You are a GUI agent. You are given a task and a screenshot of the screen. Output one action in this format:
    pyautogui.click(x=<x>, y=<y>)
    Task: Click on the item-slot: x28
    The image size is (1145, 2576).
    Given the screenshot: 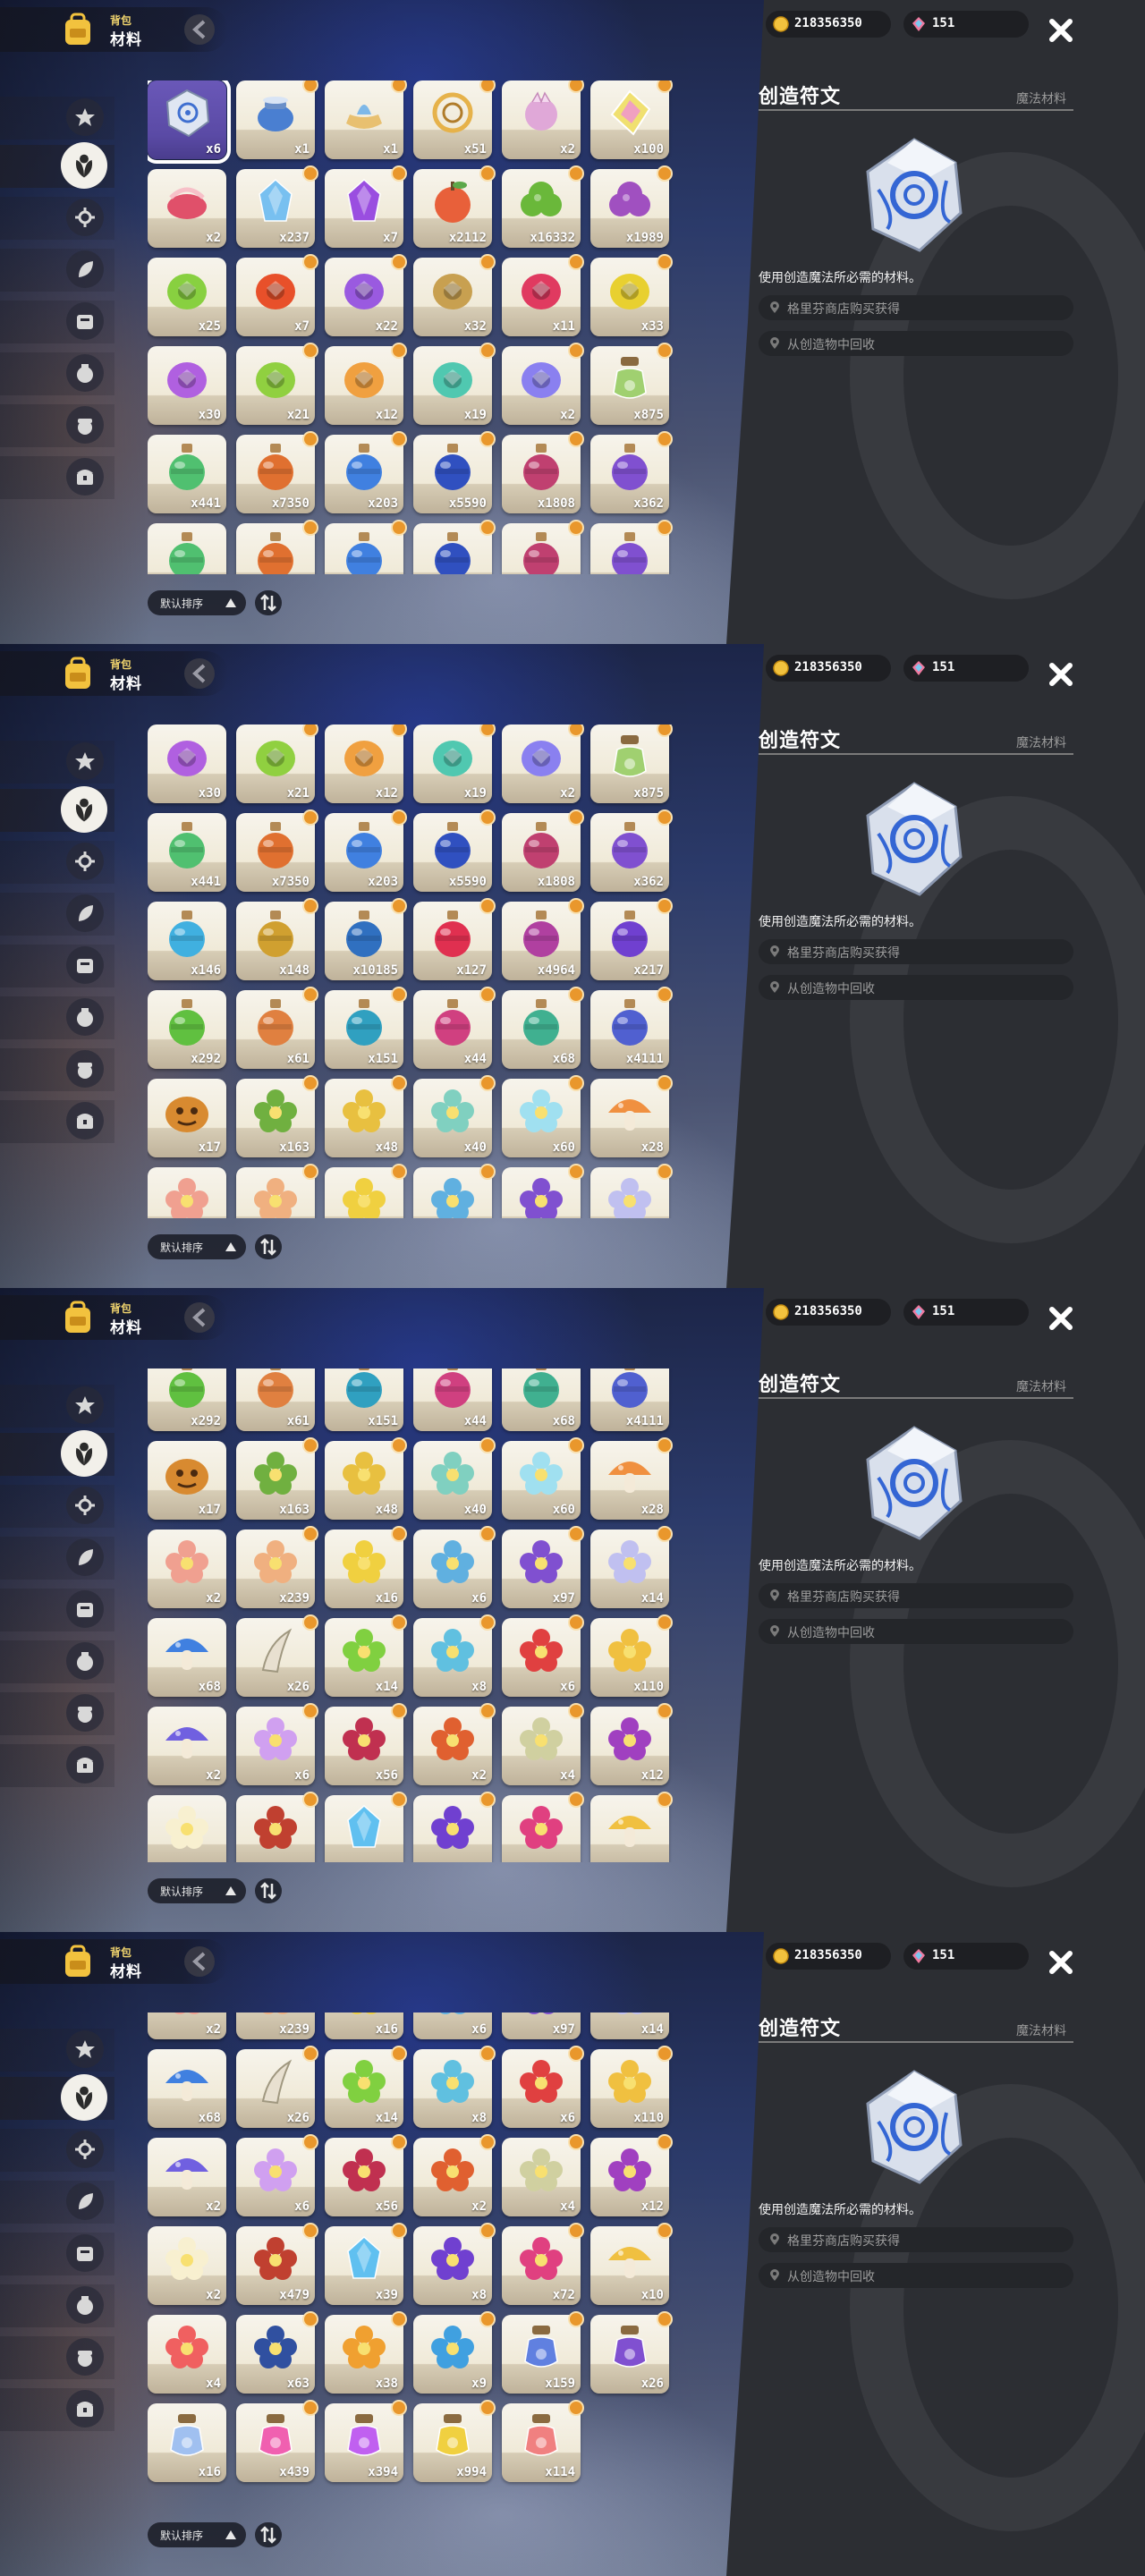 What is the action you would take?
    pyautogui.click(x=631, y=1116)
    